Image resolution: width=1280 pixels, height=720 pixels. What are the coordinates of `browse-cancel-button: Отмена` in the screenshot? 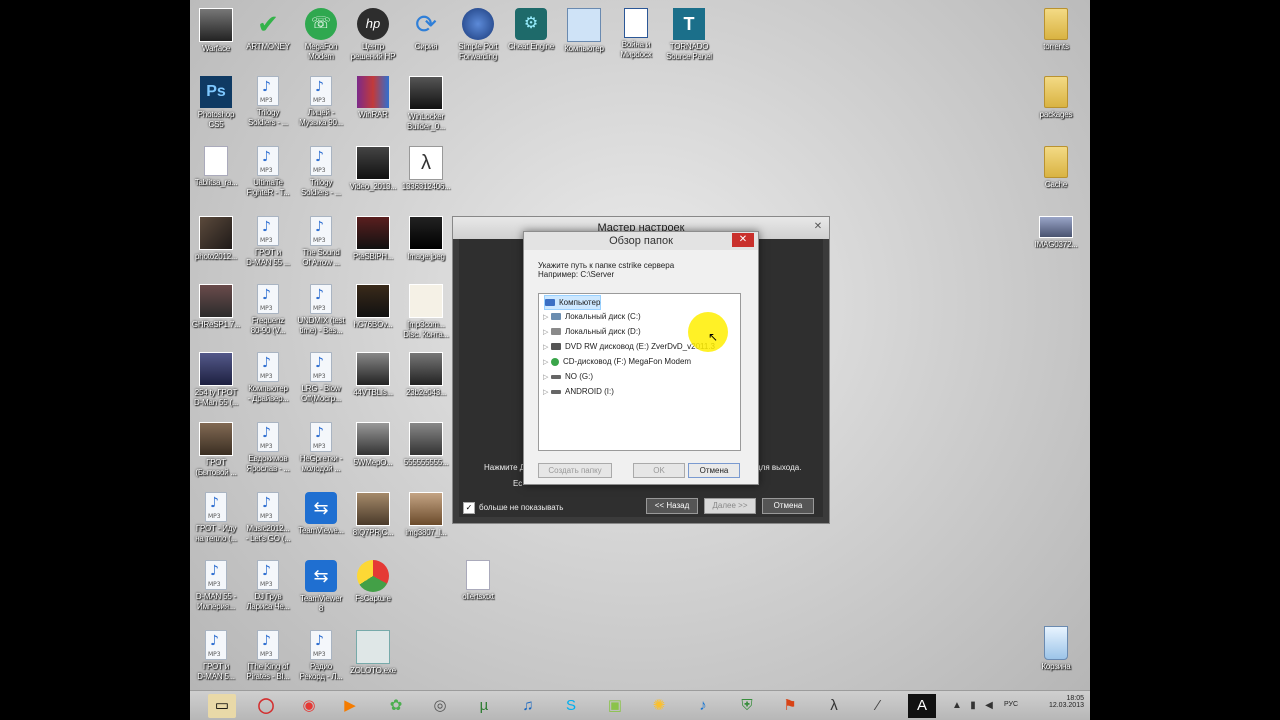 It's located at (714, 470).